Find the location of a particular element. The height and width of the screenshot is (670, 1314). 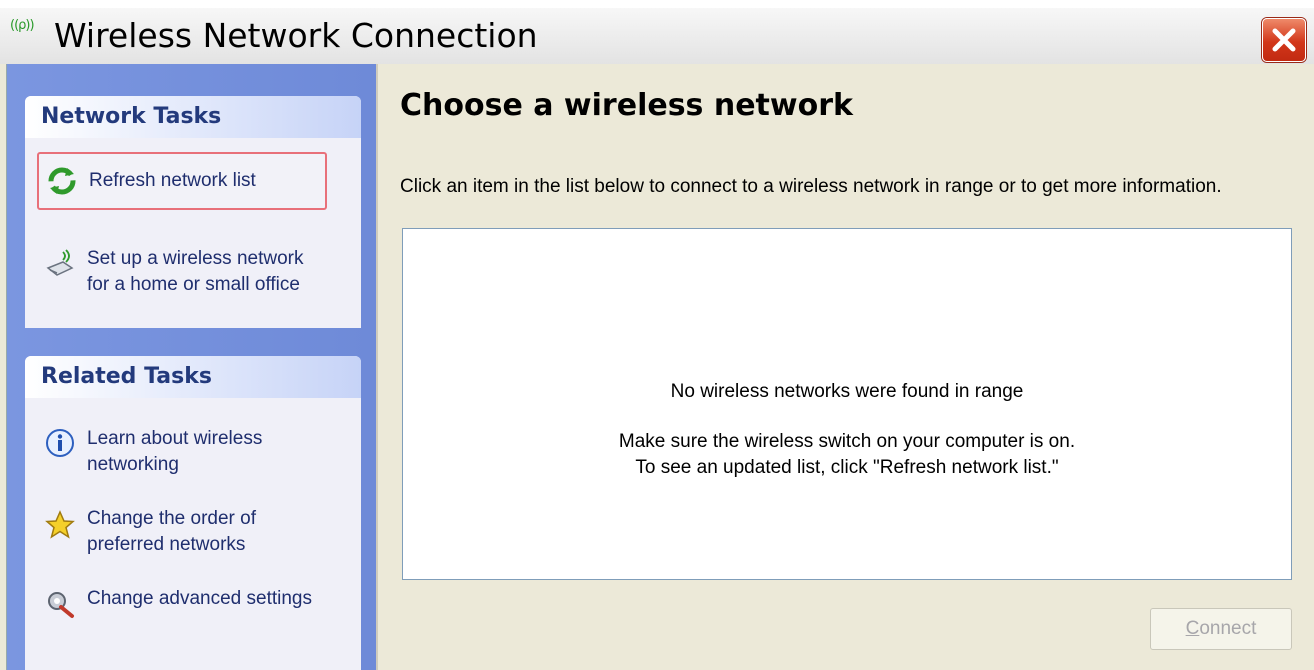

wireless-signal-icon: ((ρ)) is located at coordinates (22, 25).